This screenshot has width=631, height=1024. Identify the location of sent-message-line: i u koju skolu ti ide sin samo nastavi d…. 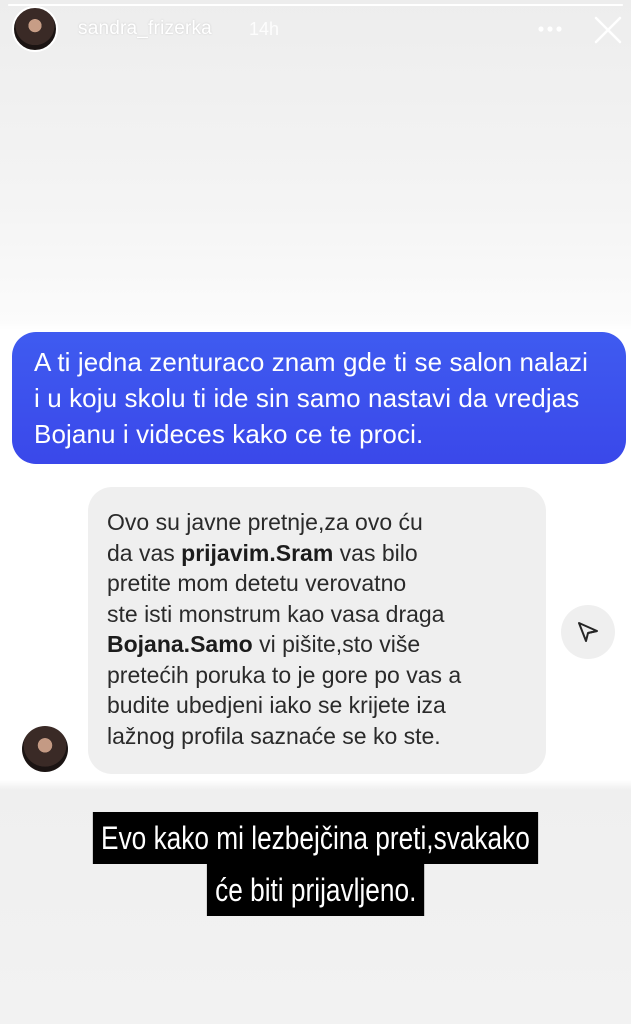
(307, 398).